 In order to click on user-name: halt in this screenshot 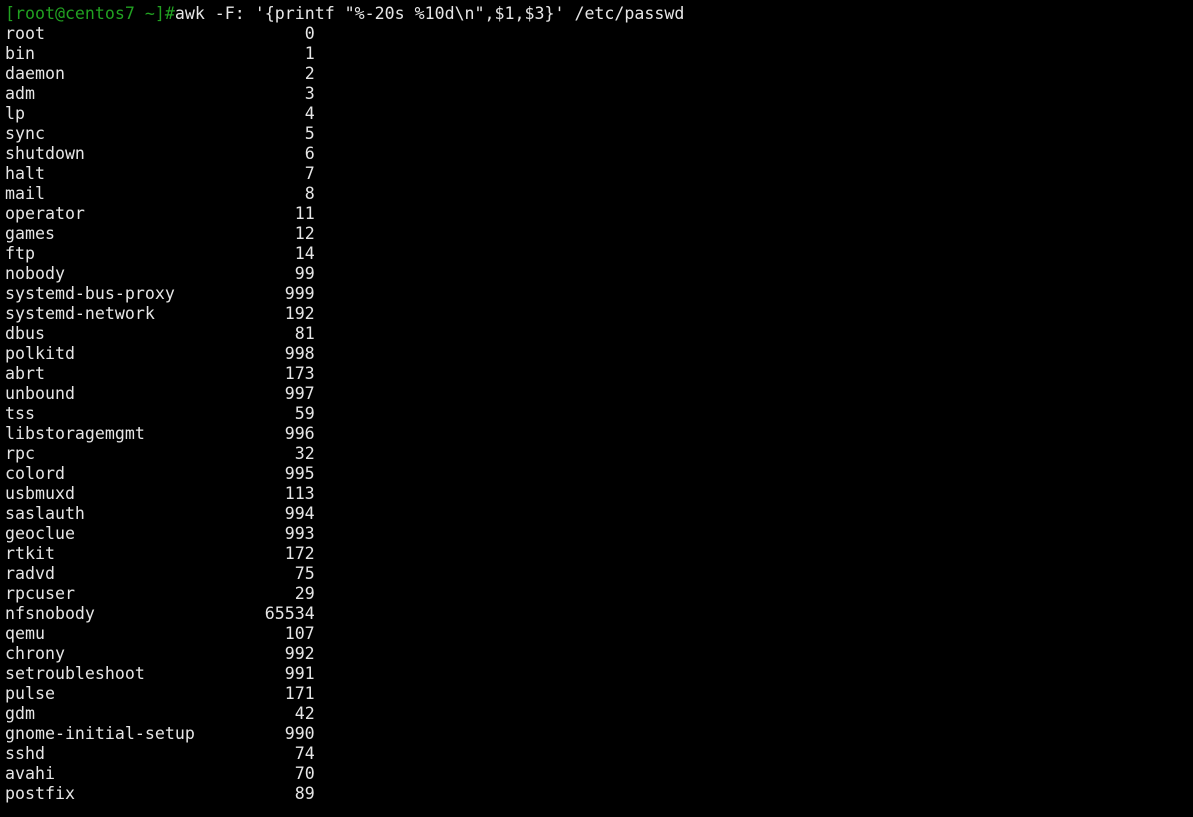, I will do `click(25, 173)`.